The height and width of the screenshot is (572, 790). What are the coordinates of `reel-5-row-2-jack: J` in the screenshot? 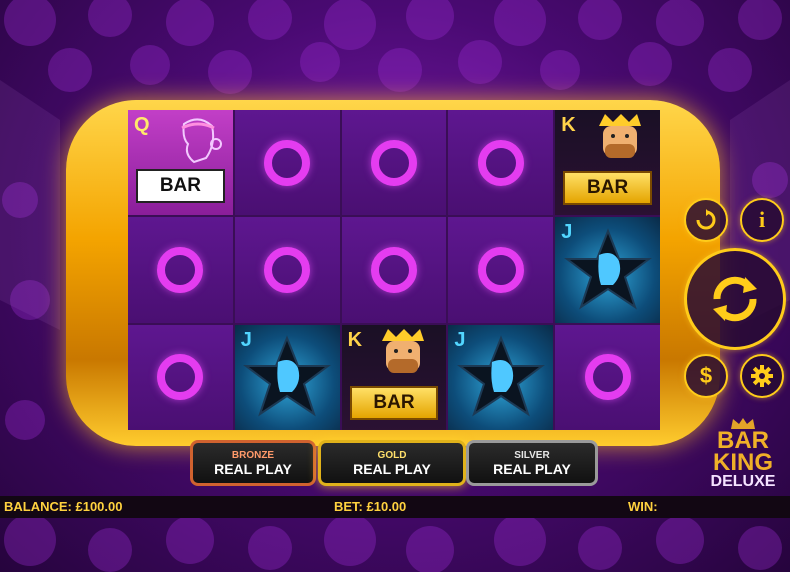 It's located at (607, 270).